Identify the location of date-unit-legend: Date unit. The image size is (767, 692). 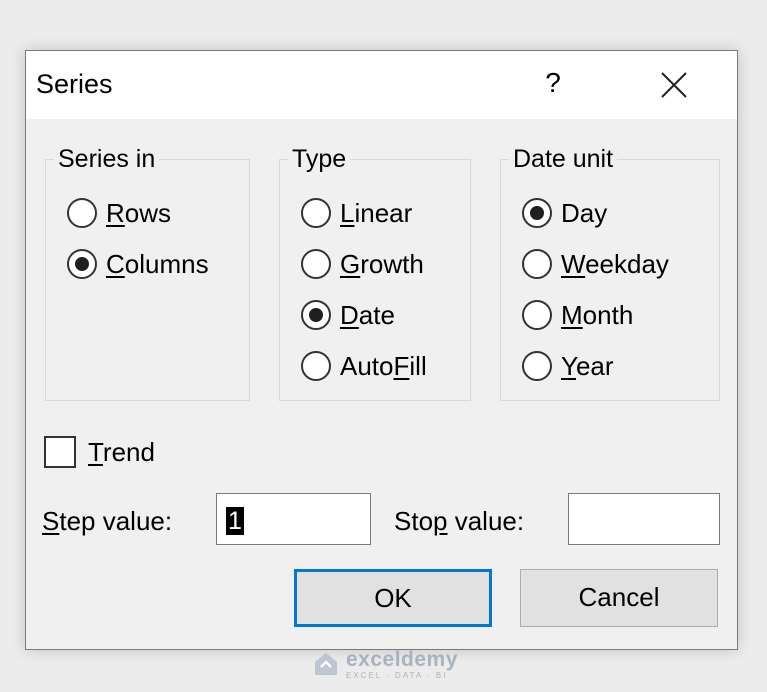
(563, 159).